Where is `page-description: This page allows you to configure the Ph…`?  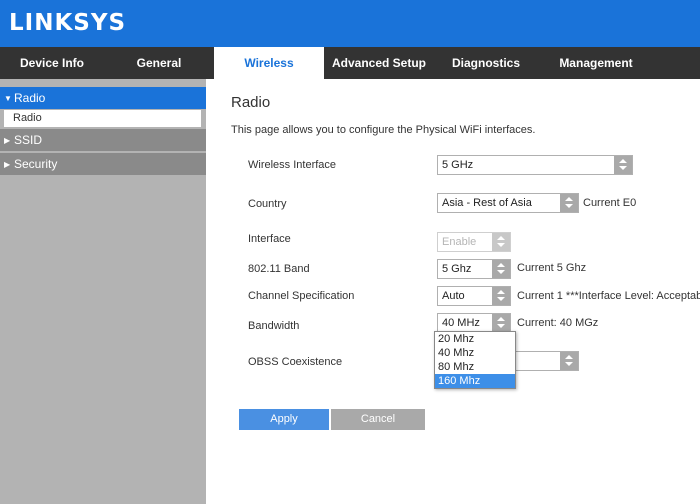
page-description: This page allows you to configure the Ph… is located at coordinates (383, 130).